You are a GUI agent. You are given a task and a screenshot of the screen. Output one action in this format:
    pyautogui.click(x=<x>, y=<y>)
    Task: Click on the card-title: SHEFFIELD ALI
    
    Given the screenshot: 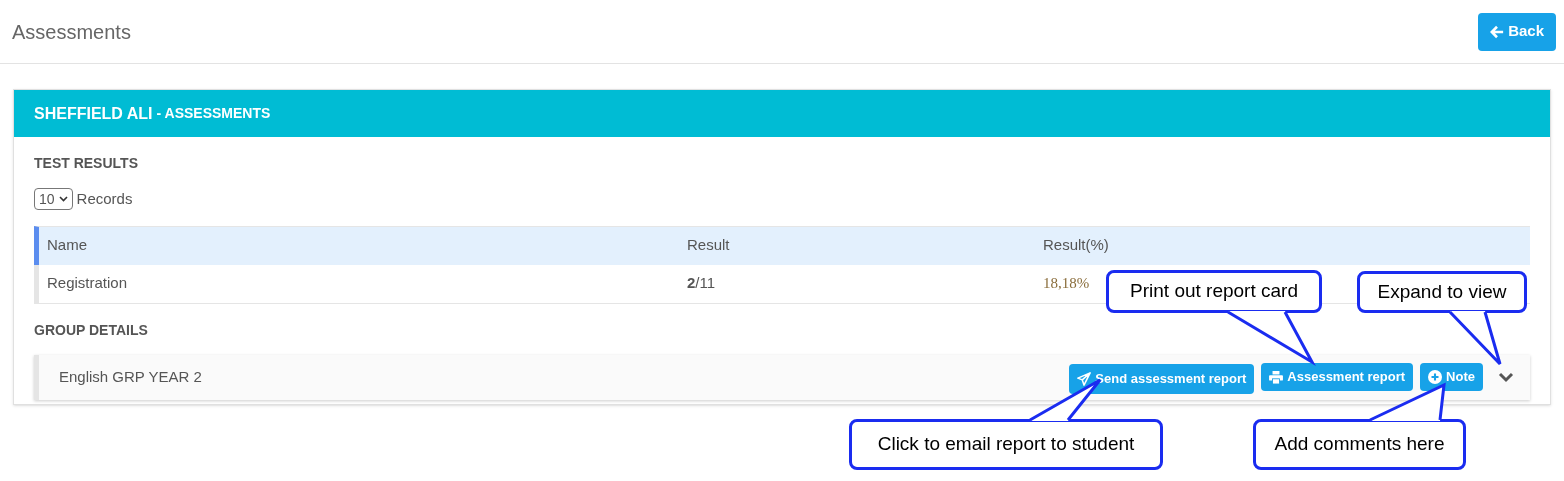 What is the action you would take?
    pyautogui.click(x=93, y=113)
    